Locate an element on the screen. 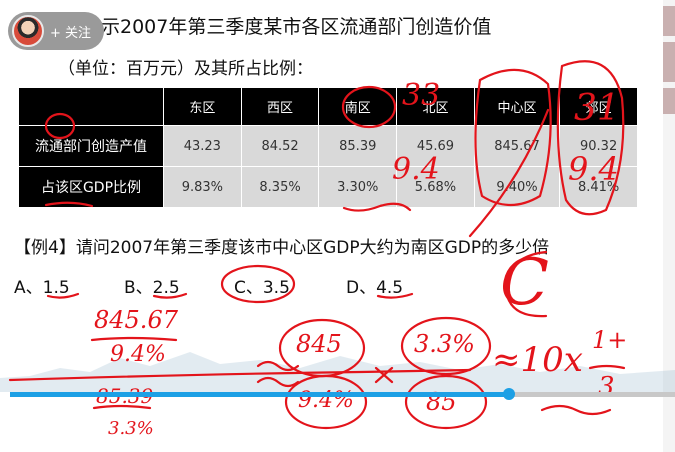  ink-note: 33 is located at coordinates (421, 95).